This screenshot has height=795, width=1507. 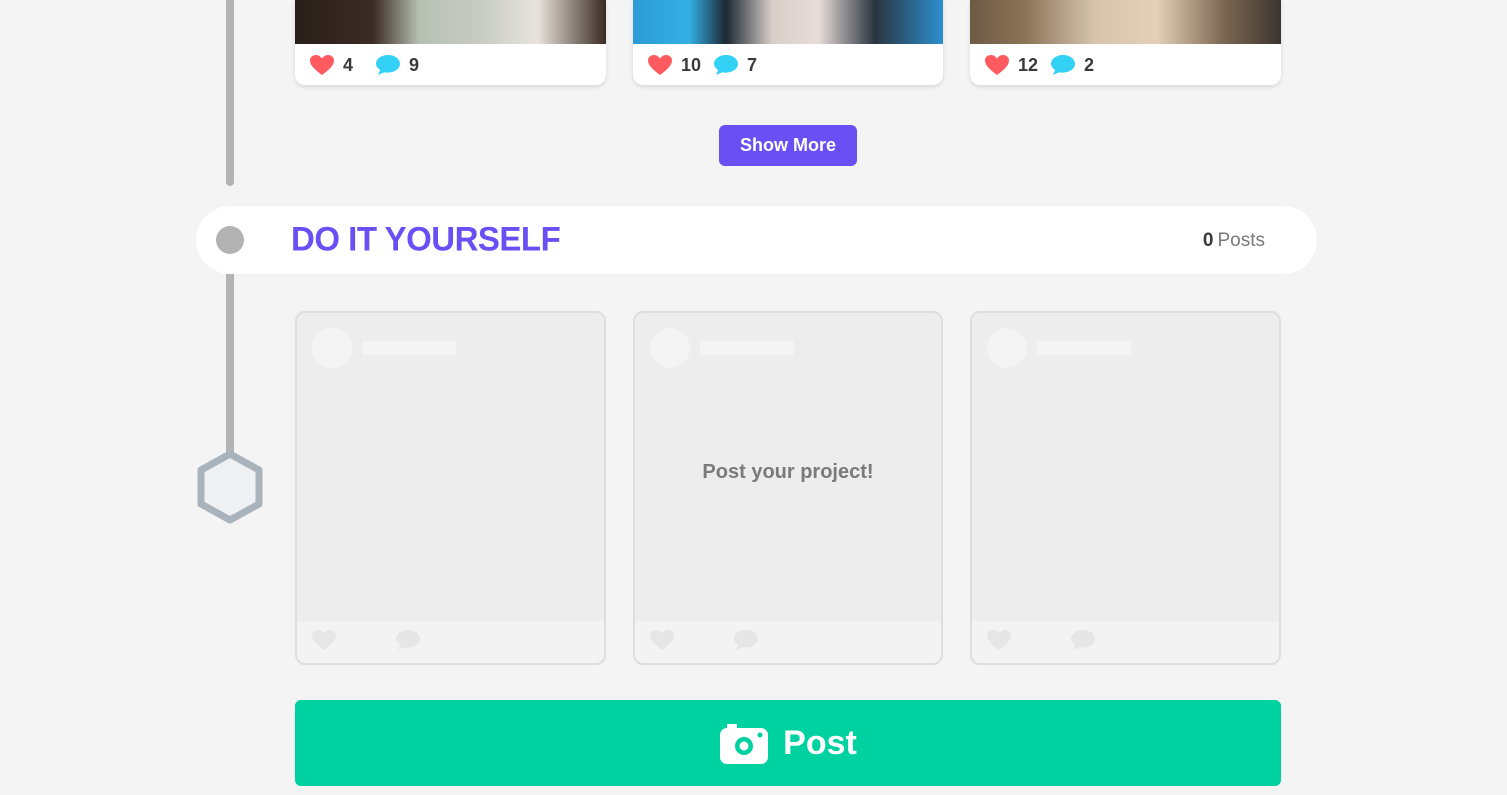 I want to click on comment-count-value: 2, so click(x=1089, y=64).